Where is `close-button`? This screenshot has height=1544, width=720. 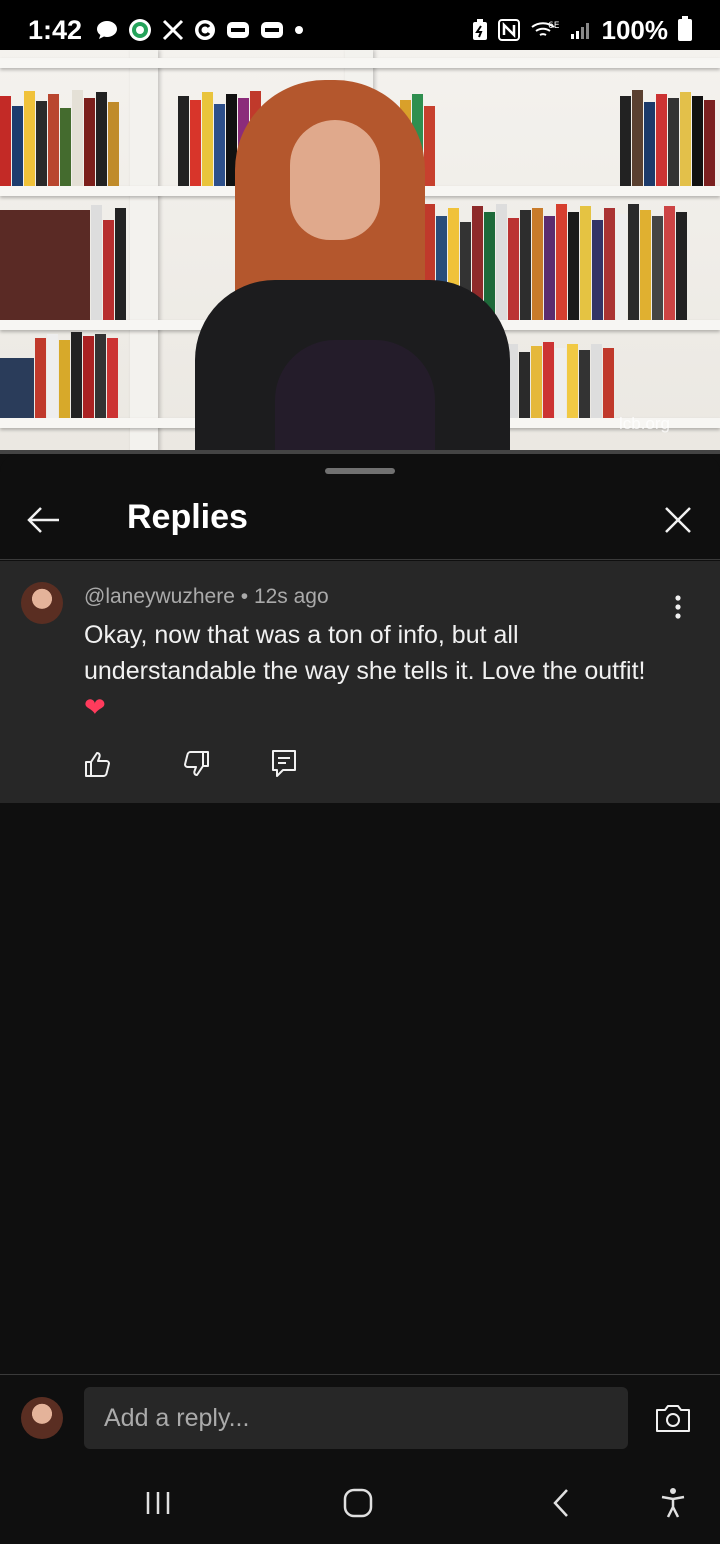
close-button is located at coordinates (678, 520).